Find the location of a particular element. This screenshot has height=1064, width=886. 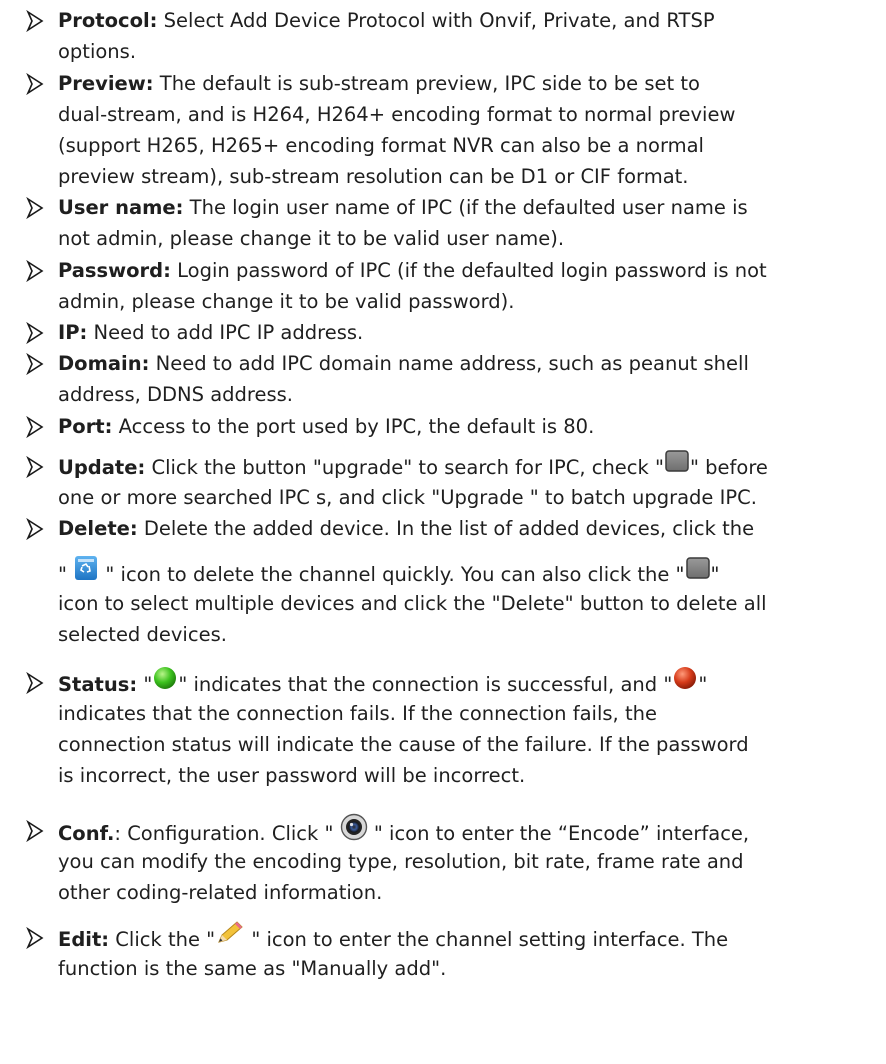

term-update: Update: is located at coordinates (102, 467).